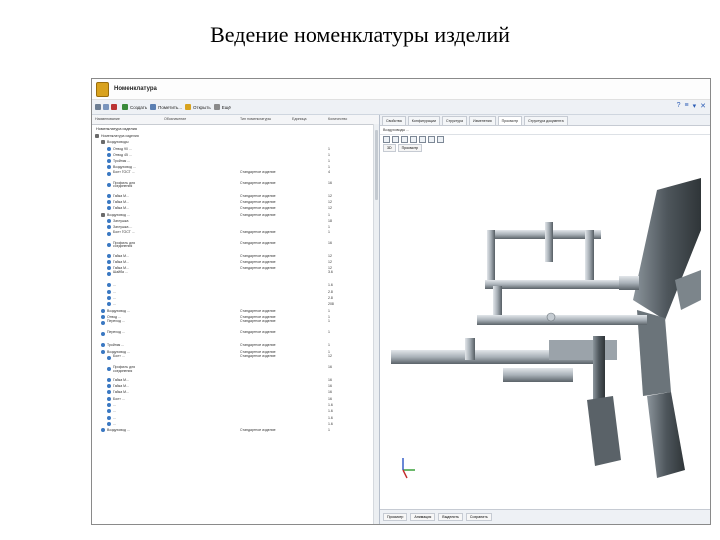  What do you see at coordinates (330, 182) in the screenshot?
I see `row-quantity: 16` at bounding box center [330, 182].